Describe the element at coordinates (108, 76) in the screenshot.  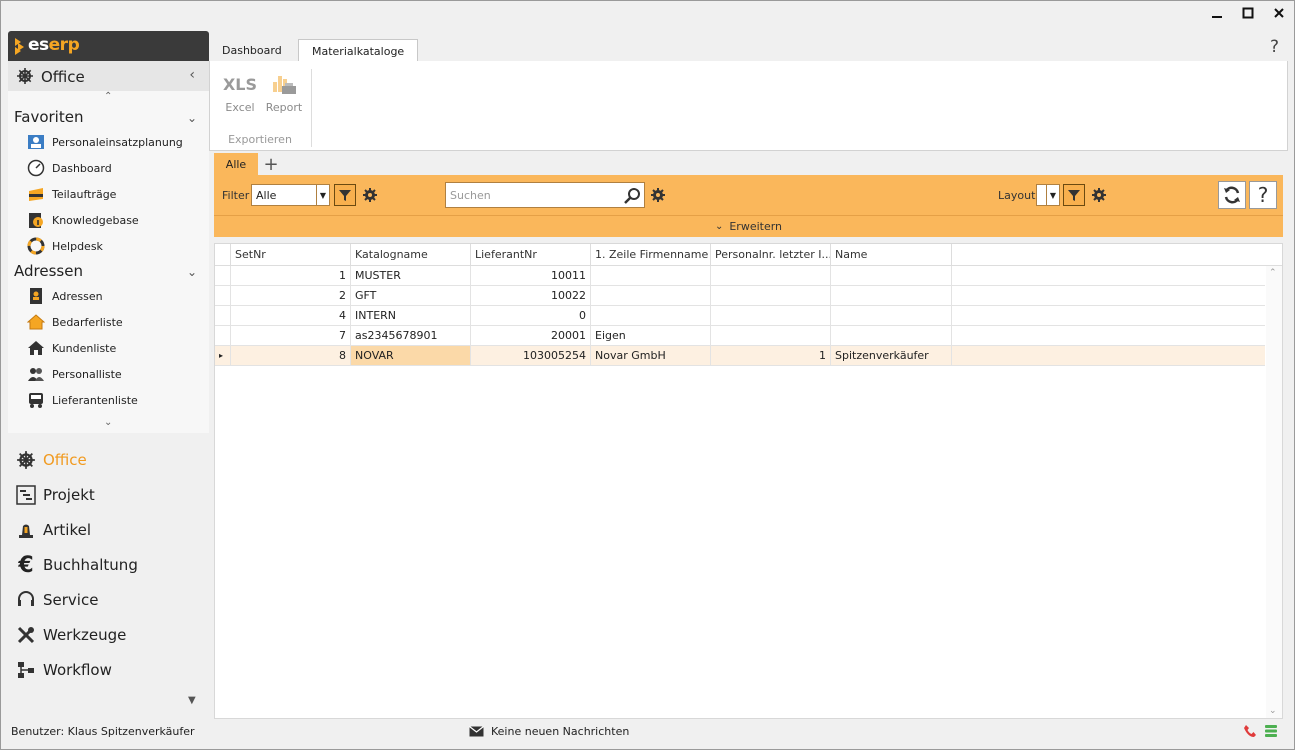
I see `module-header: Office ‹` at that location.